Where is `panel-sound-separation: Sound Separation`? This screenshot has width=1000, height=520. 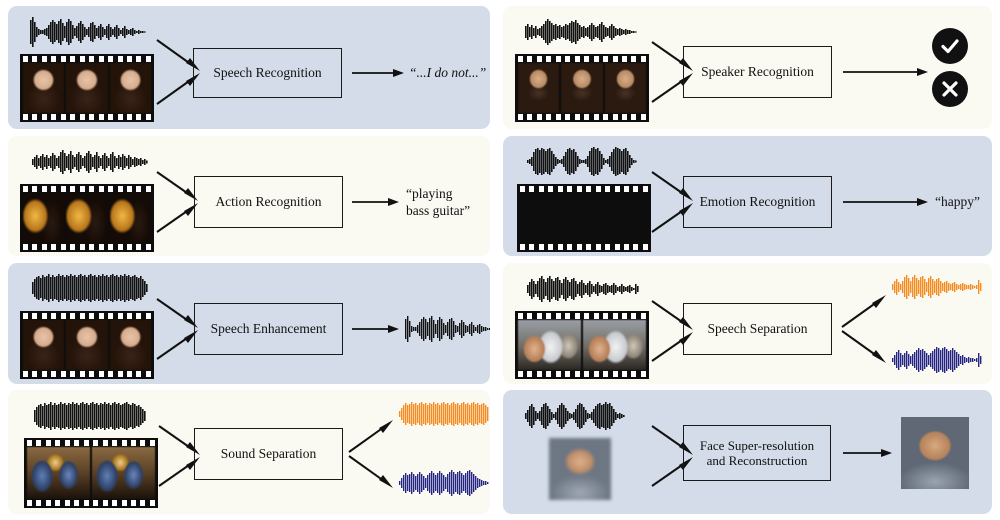
panel-sound-separation: Sound Separation is located at coordinates (249, 452).